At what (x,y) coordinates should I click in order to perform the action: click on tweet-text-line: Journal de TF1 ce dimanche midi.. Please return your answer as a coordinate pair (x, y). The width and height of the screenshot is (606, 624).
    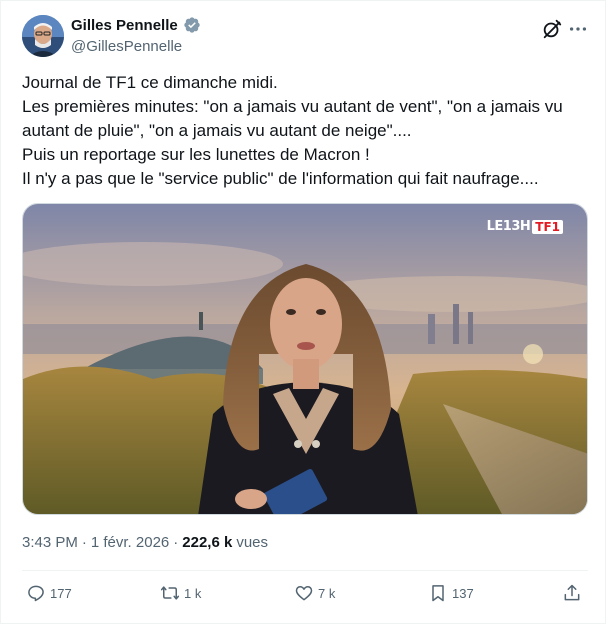
    Looking at the image, I should click on (150, 82).